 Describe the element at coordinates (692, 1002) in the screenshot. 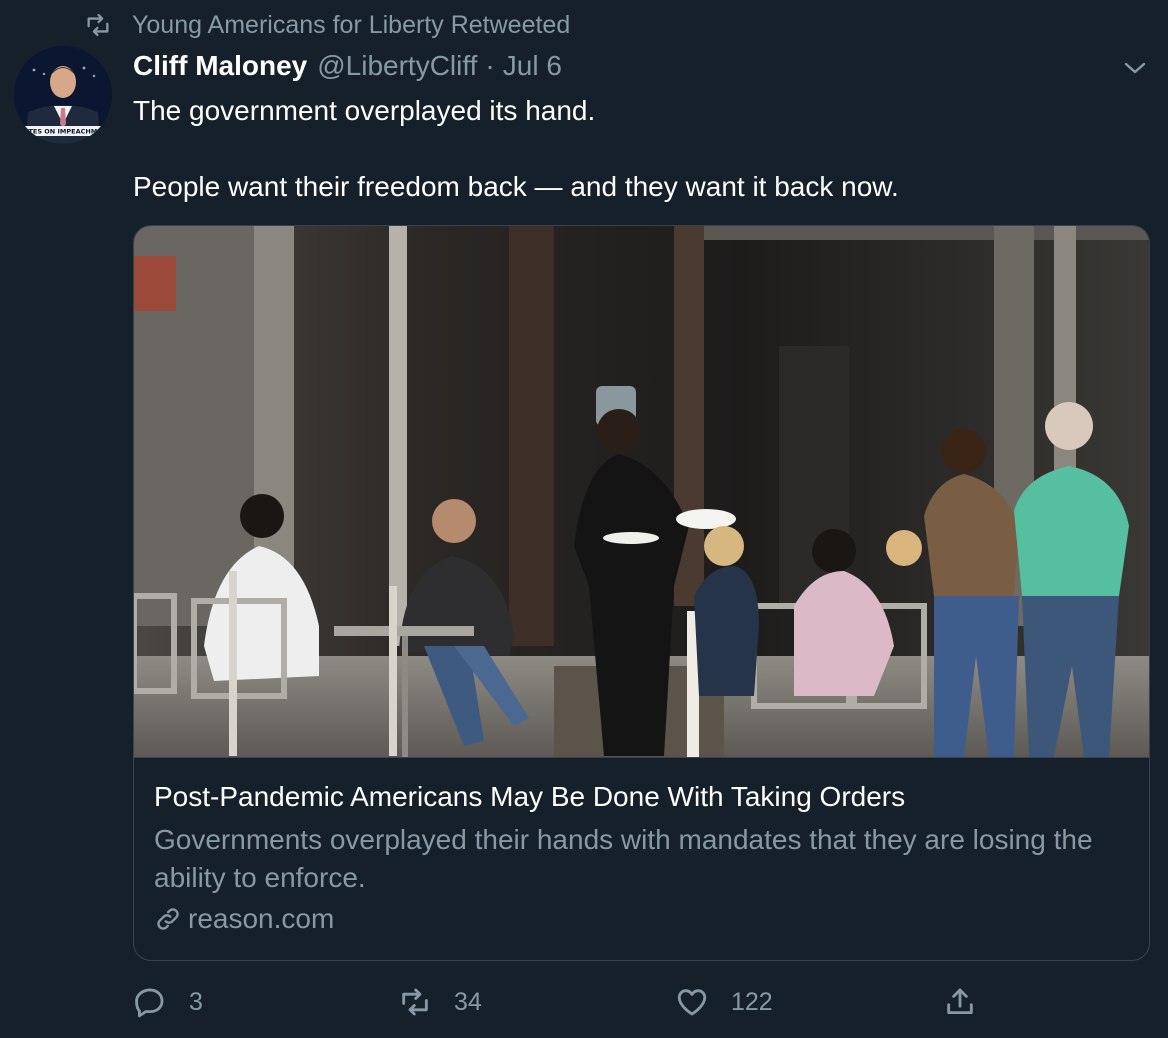

I see `like-icon` at that location.